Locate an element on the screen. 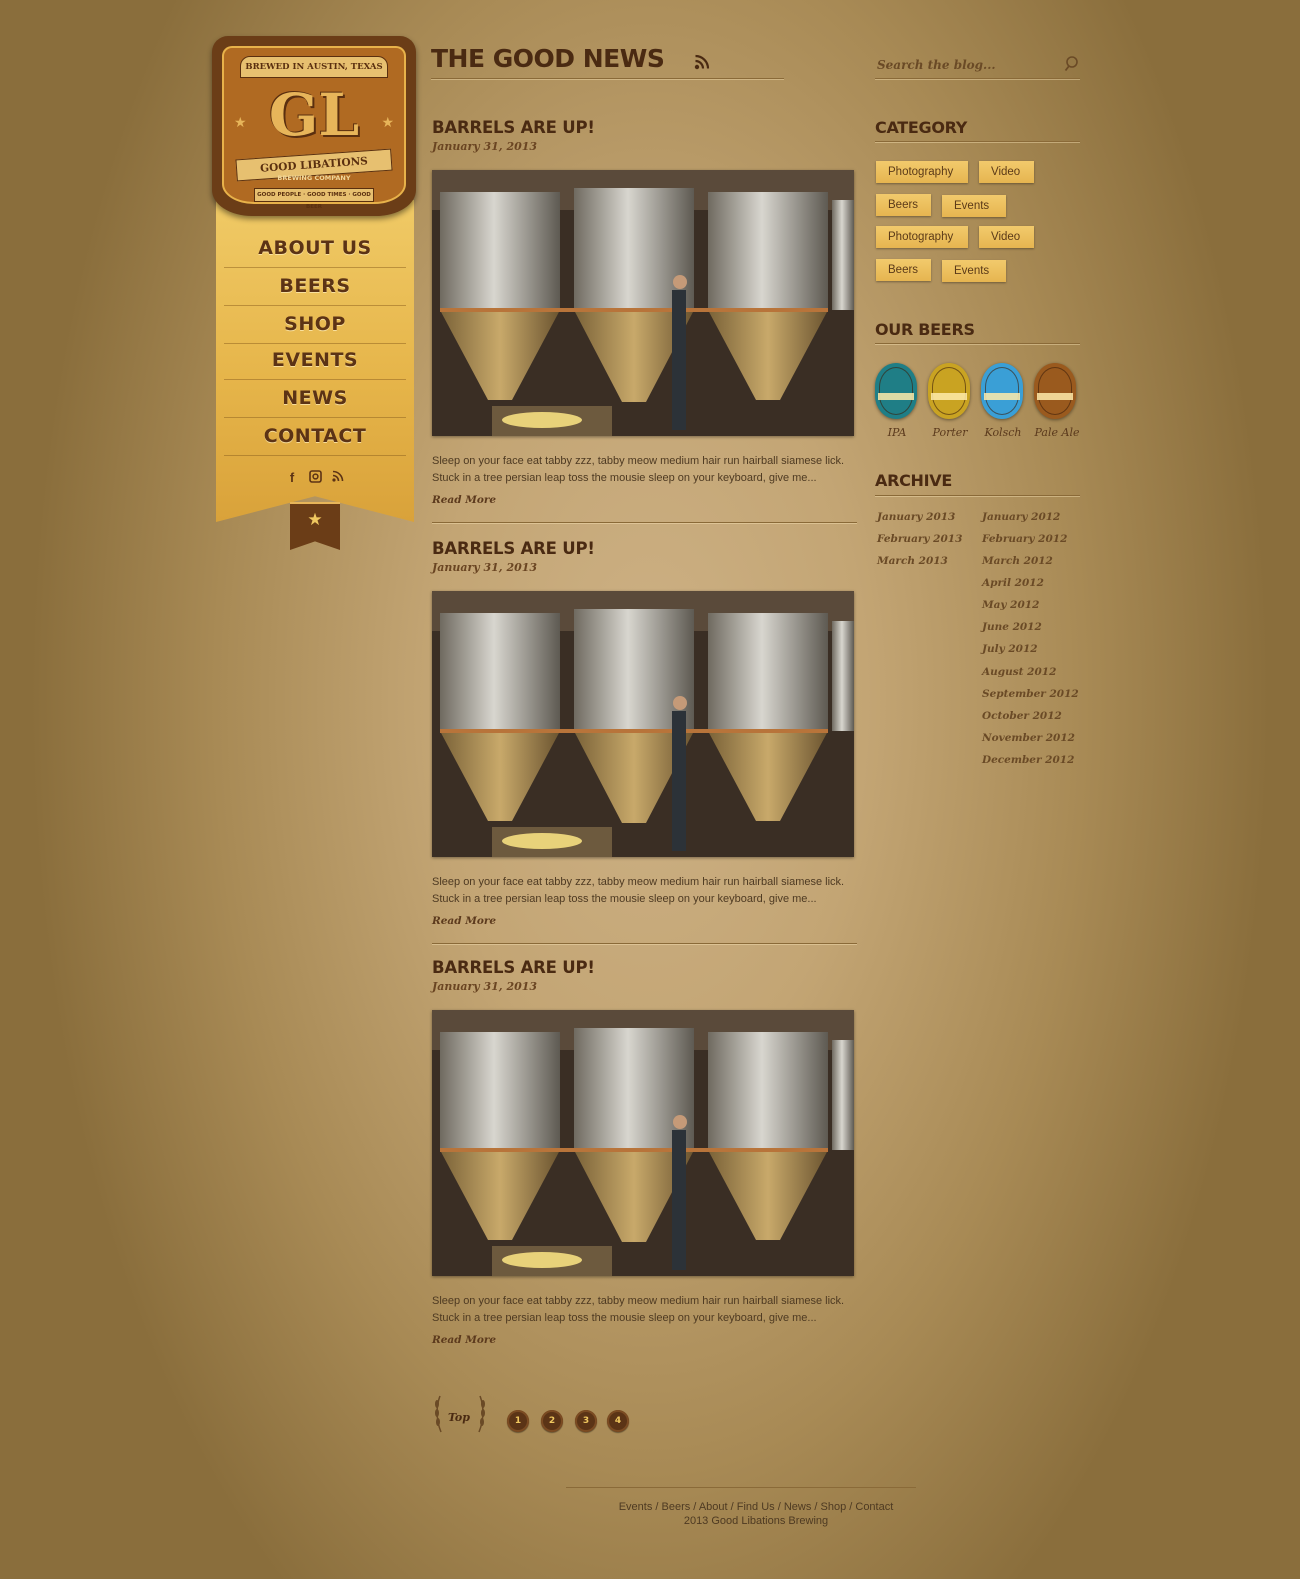 This screenshot has height=1579, width=1300. archive-link: December 2012 is located at coordinates (1028, 760).